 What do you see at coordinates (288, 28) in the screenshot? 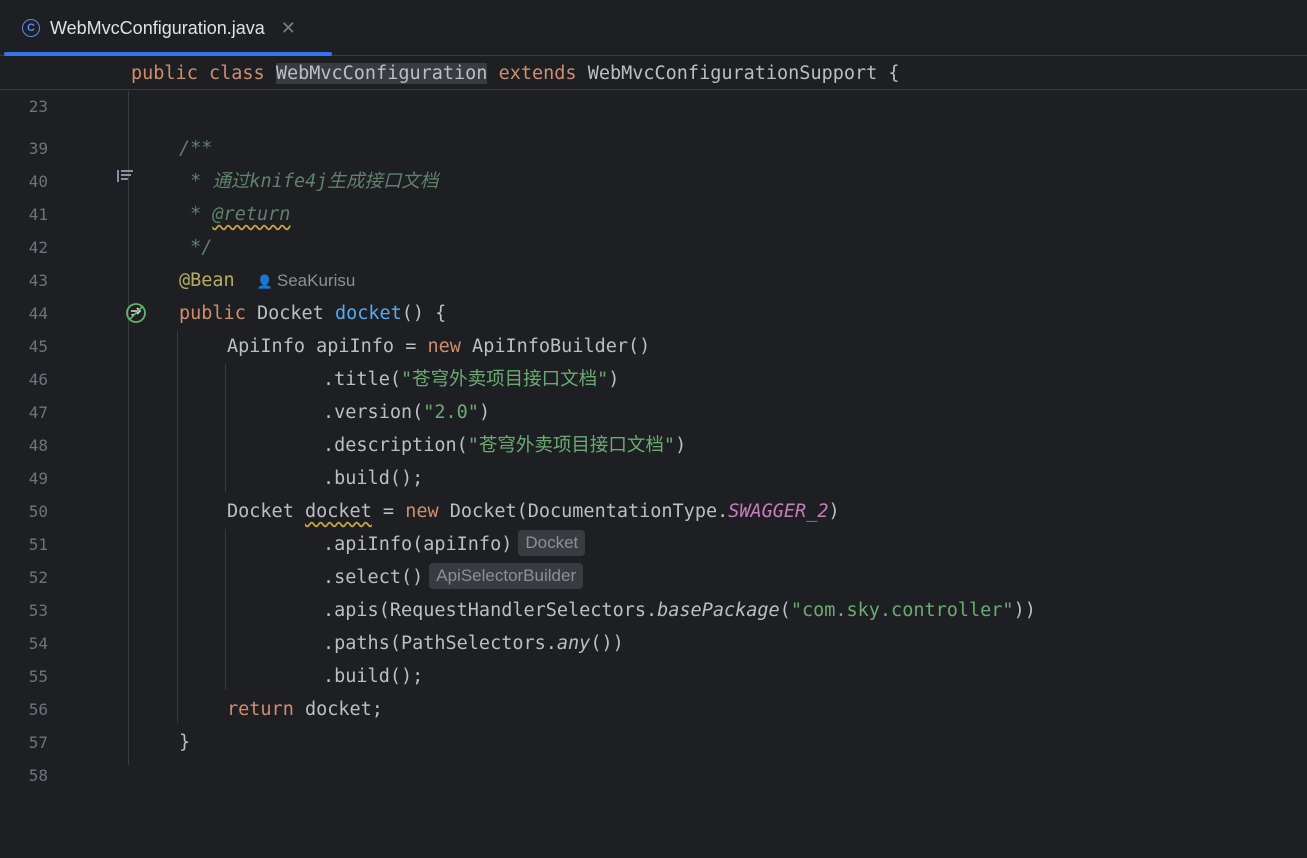
I see `close-icon: ✕` at bounding box center [288, 28].